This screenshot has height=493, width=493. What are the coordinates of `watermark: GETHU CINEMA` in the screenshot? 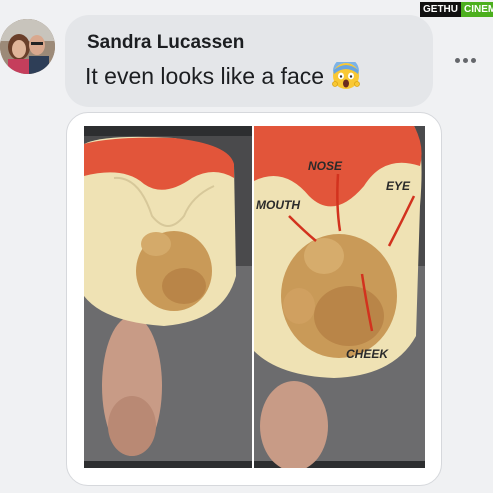 It's located at (456, 9).